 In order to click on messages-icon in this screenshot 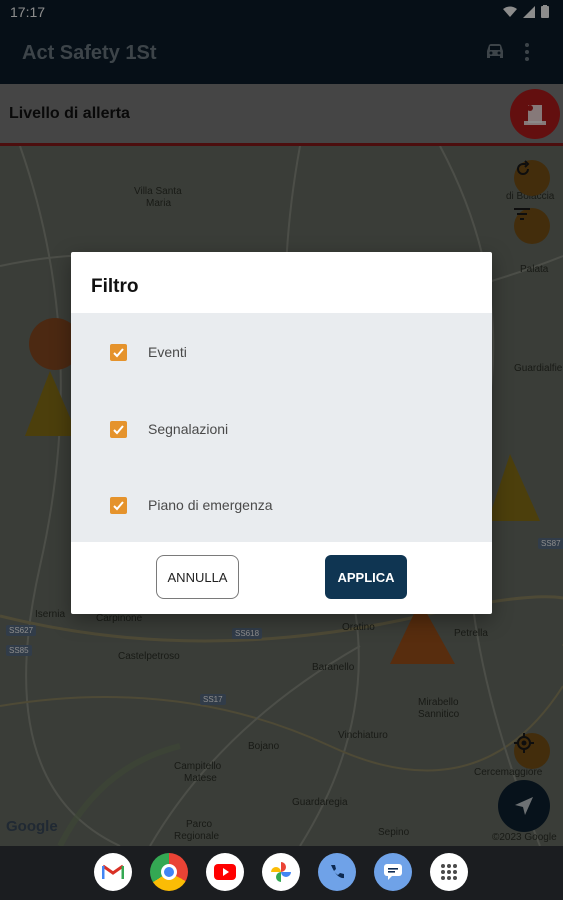, I will do `click(393, 872)`.